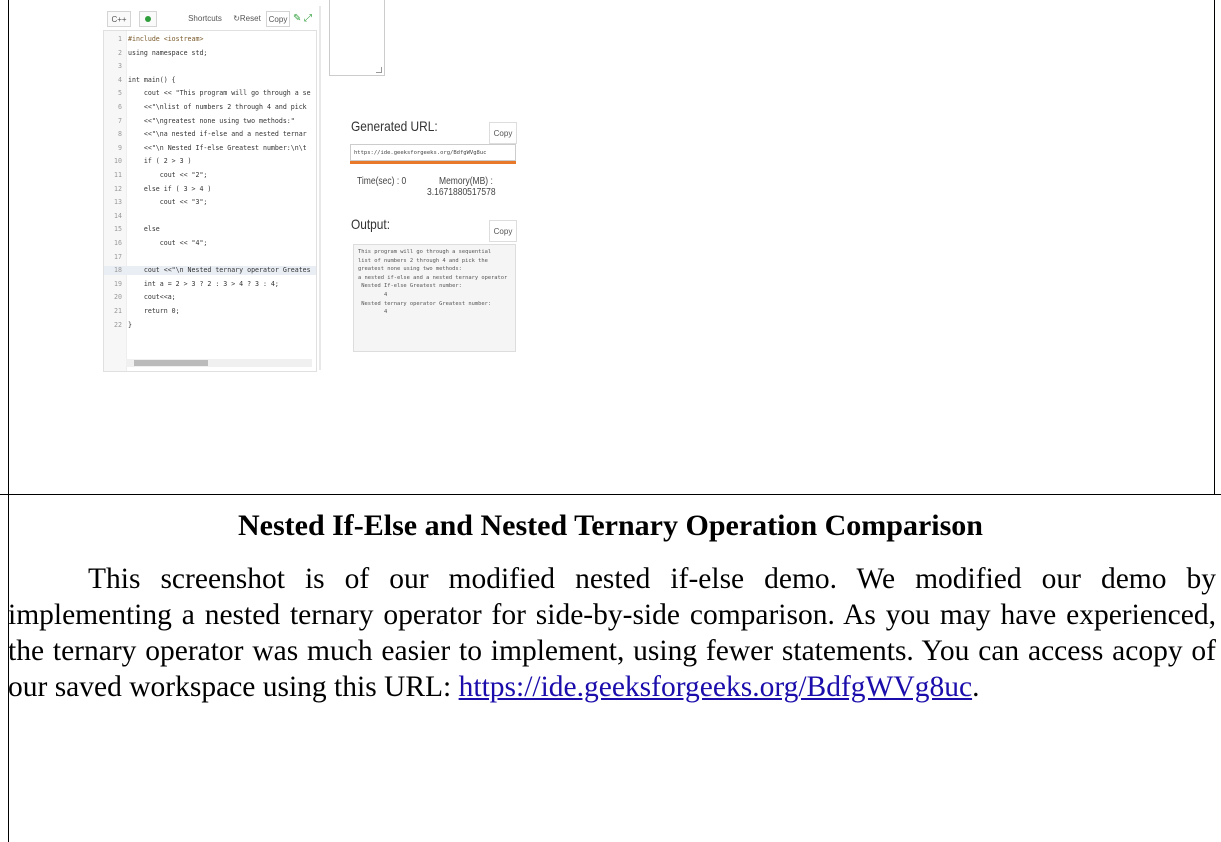  What do you see at coordinates (210, 39) in the screenshot?
I see `code-line: 1 #include <iostream>` at bounding box center [210, 39].